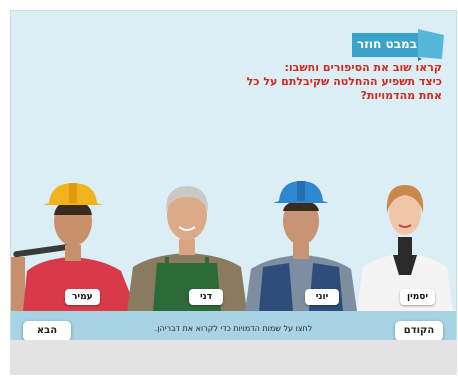 Image resolution: width=458 pixels, height=380 pixels. Describe the element at coordinates (419, 330) in the screenshot. I see `previous-button: הקודם` at that location.